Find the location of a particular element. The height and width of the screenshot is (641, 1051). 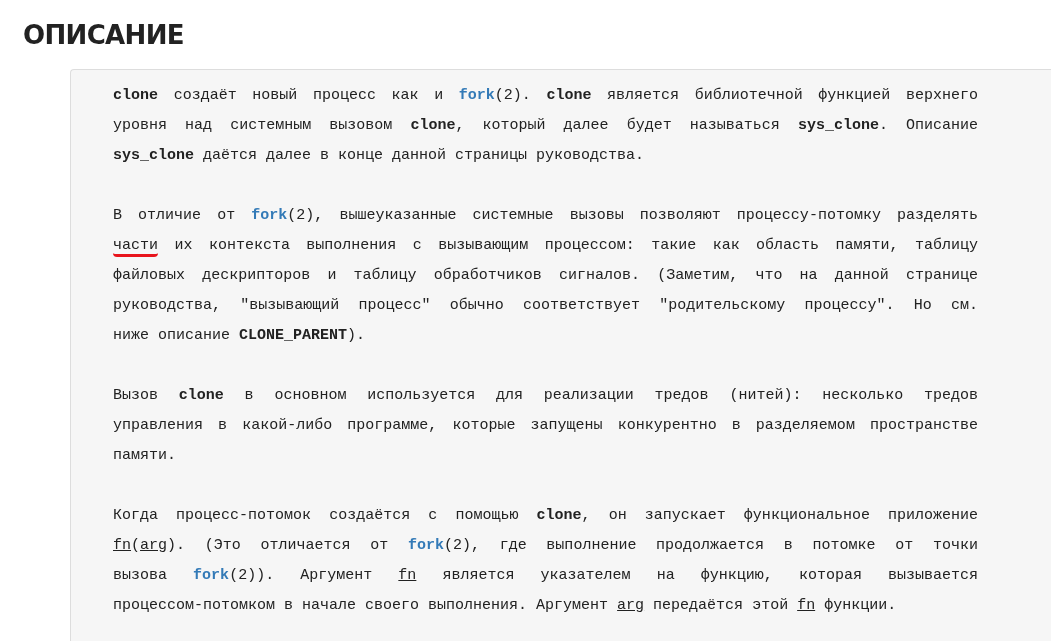

section-heading: ОПИСАНИЕ is located at coordinates (104, 35).